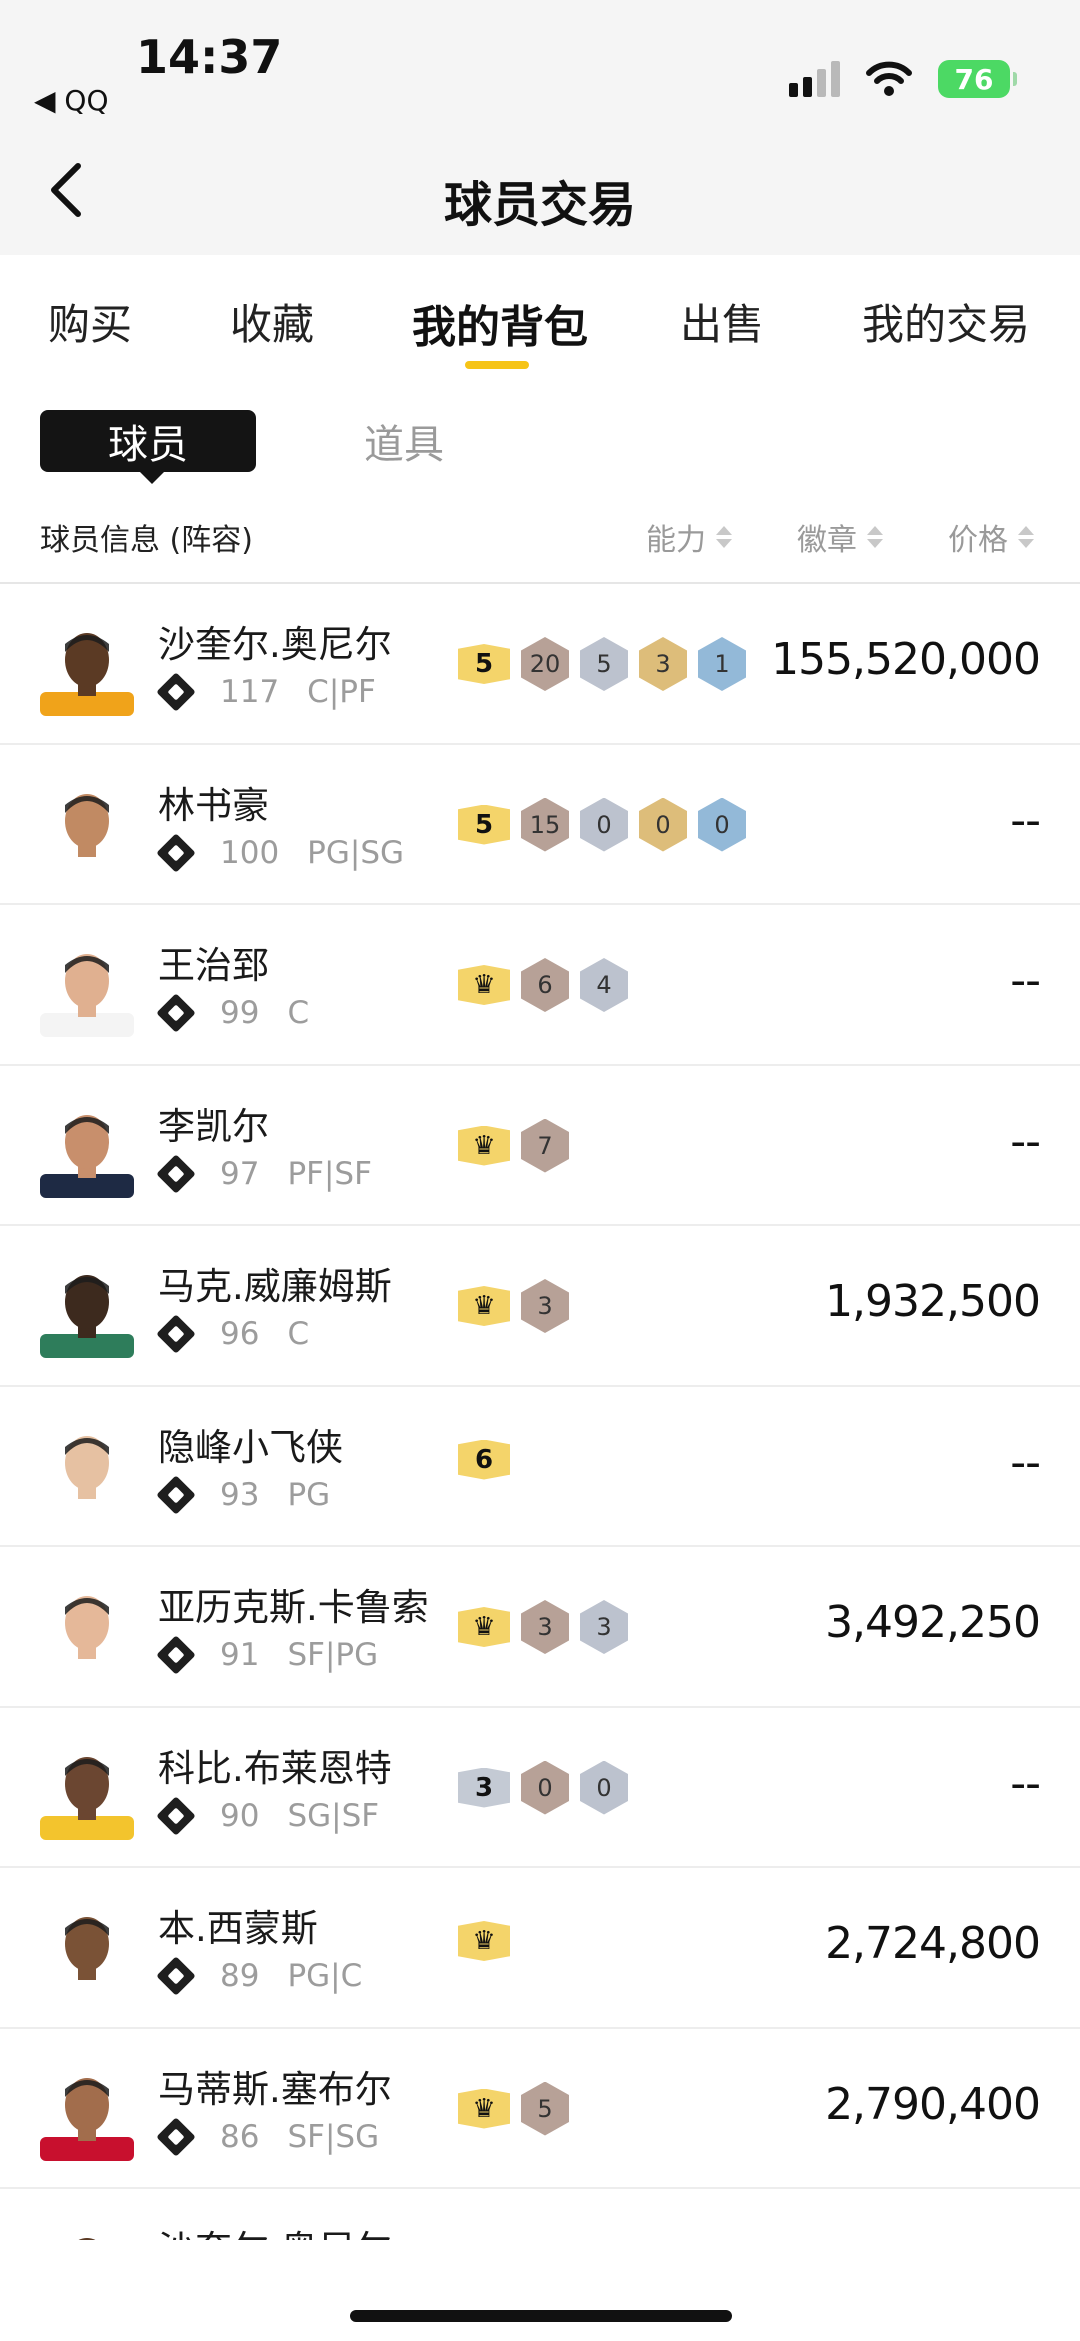 The image size is (1080, 2341). I want to click on player-row: 马克.威廉姆斯 96 C ♛ 3 1,932,500, so click(540, 1306).